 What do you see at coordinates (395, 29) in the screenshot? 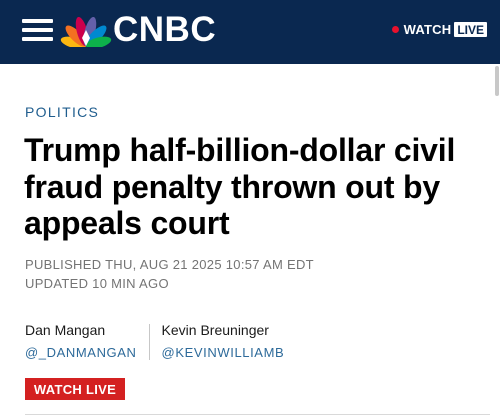
I see `live-dot-icon` at bounding box center [395, 29].